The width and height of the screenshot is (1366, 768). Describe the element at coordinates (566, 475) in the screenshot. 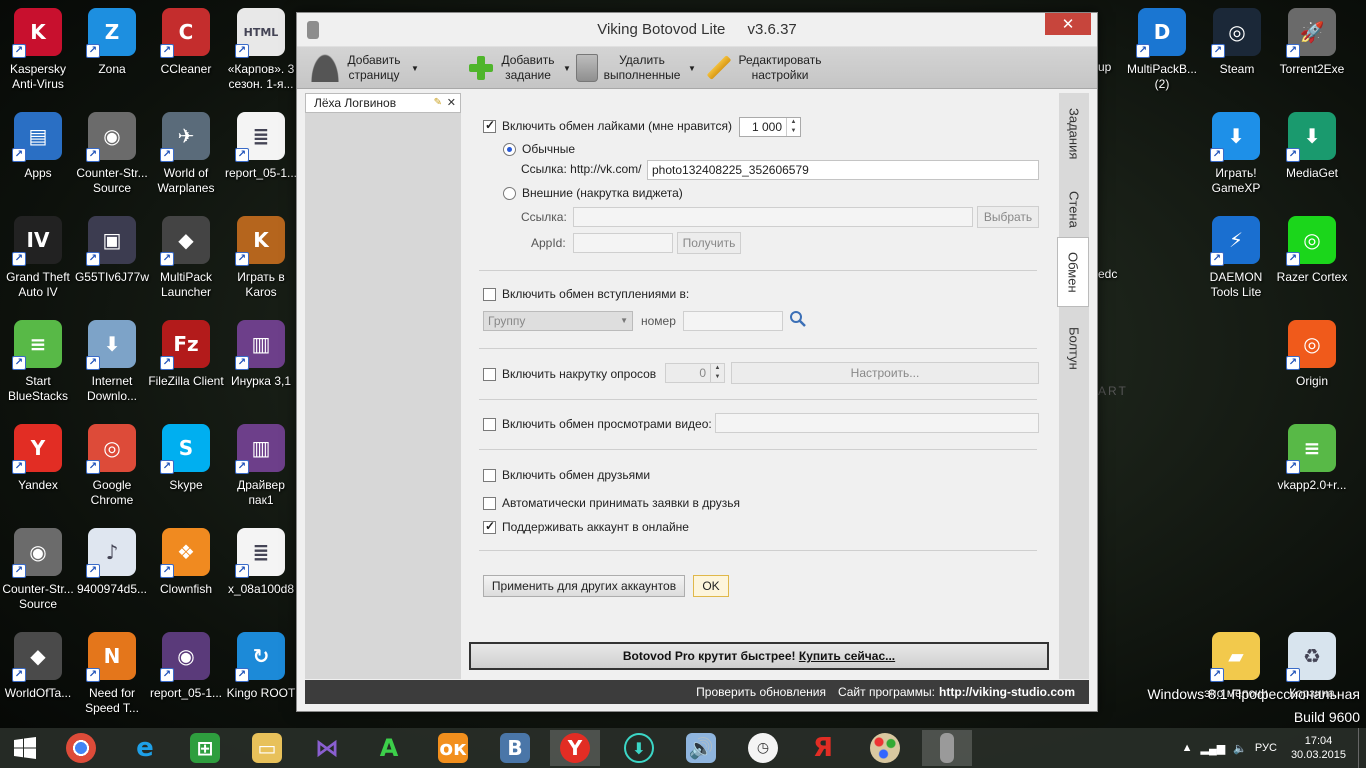

I see `friends-enable-row: Включить обмен друзьями` at that location.